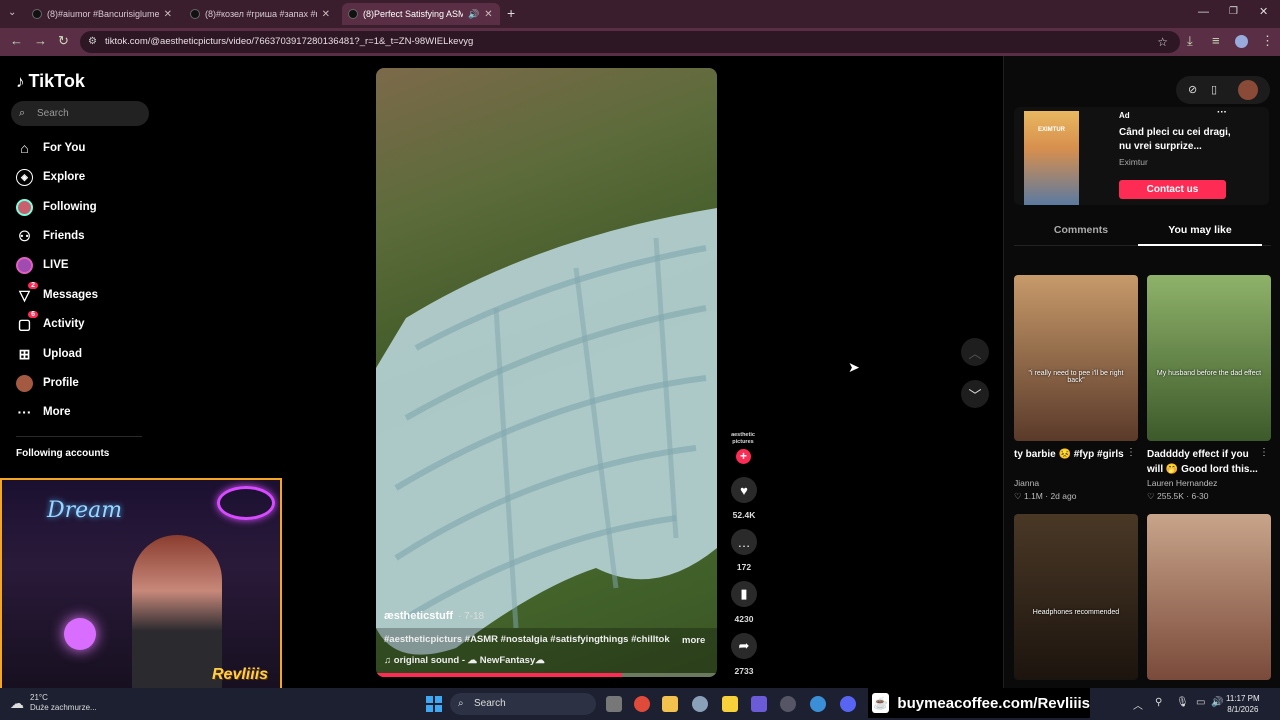  Describe the element at coordinates (49, 354) in the screenshot. I see `sidebar-item-upload: ⊞ Upload` at that location.